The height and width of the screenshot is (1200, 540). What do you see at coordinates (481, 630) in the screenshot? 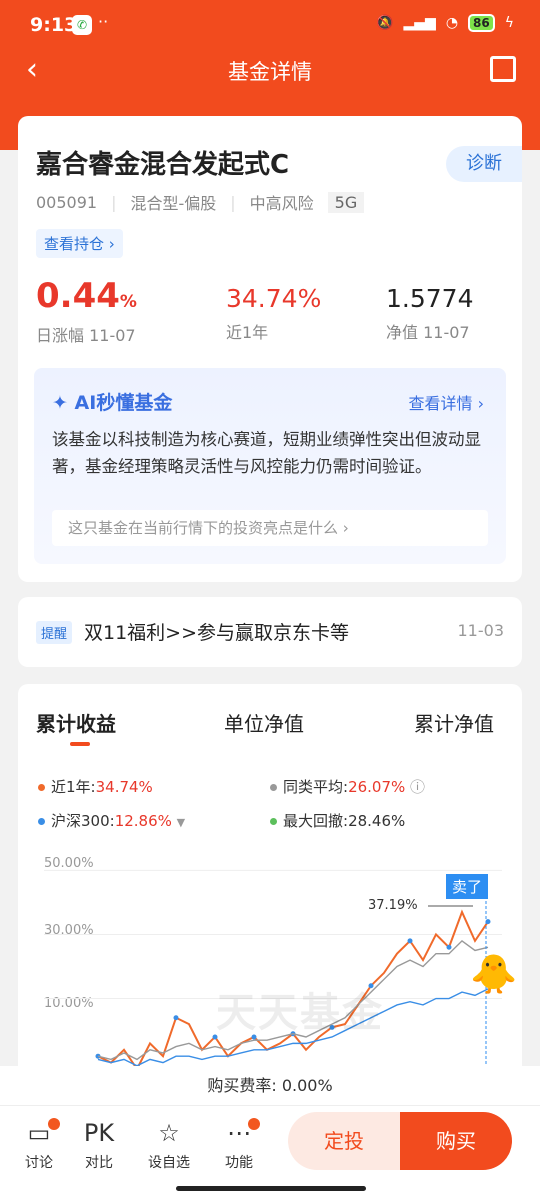
I see `notice-date: 11-03` at bounding box center [481, 630].